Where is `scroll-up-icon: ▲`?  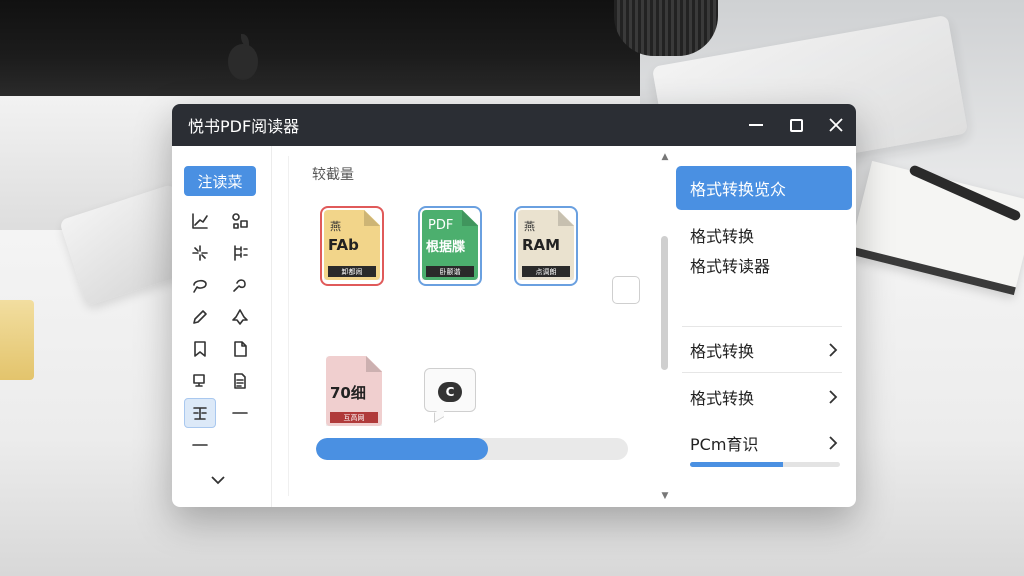 scroll-up-icon: ▲ is located at coordinates (665, 157).